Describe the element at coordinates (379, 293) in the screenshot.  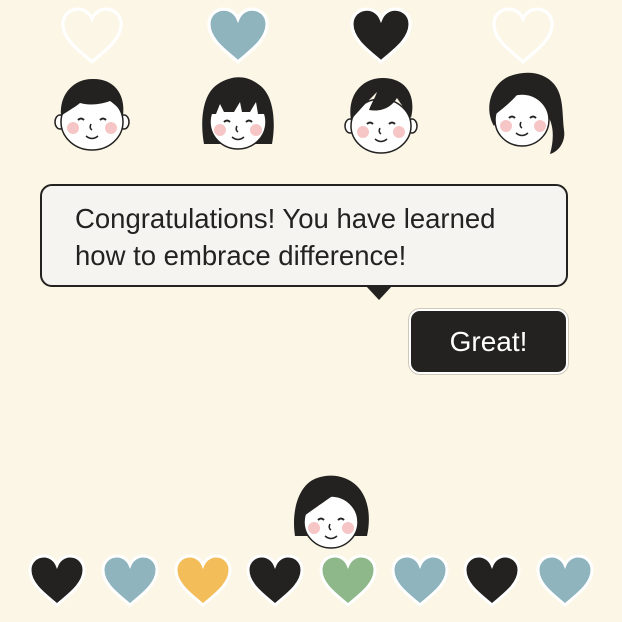
I see `dialog-tail` at that location.